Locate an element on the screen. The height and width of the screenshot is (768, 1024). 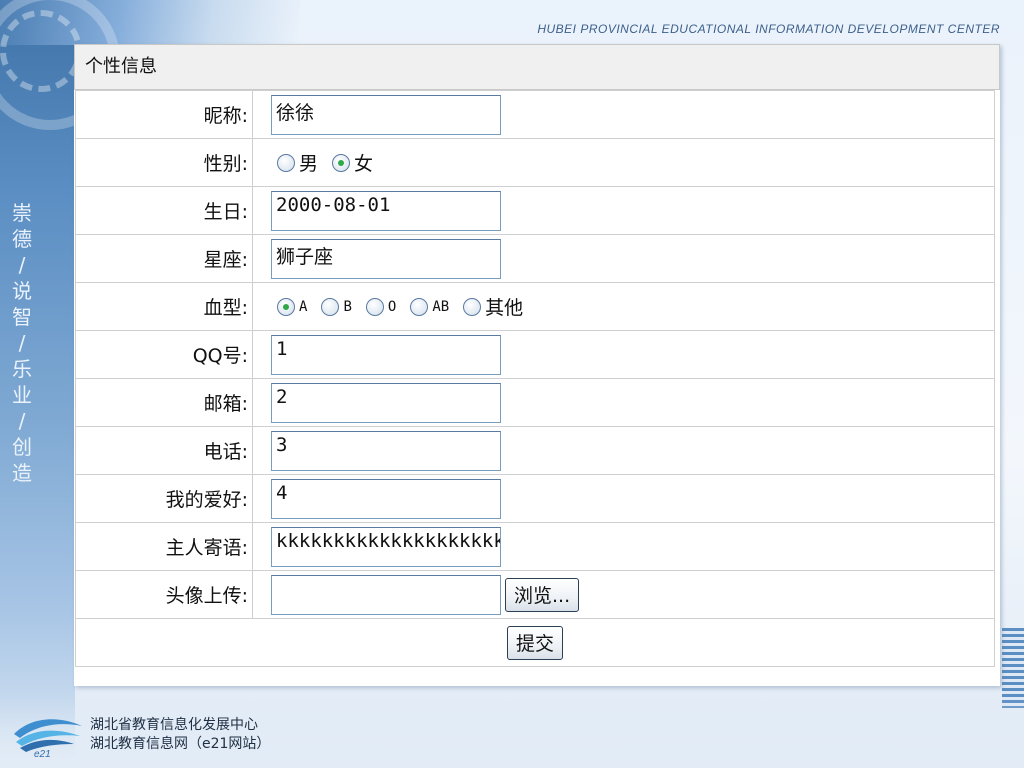
form-row-submit: 提交 is located at coordinates (535, 642).